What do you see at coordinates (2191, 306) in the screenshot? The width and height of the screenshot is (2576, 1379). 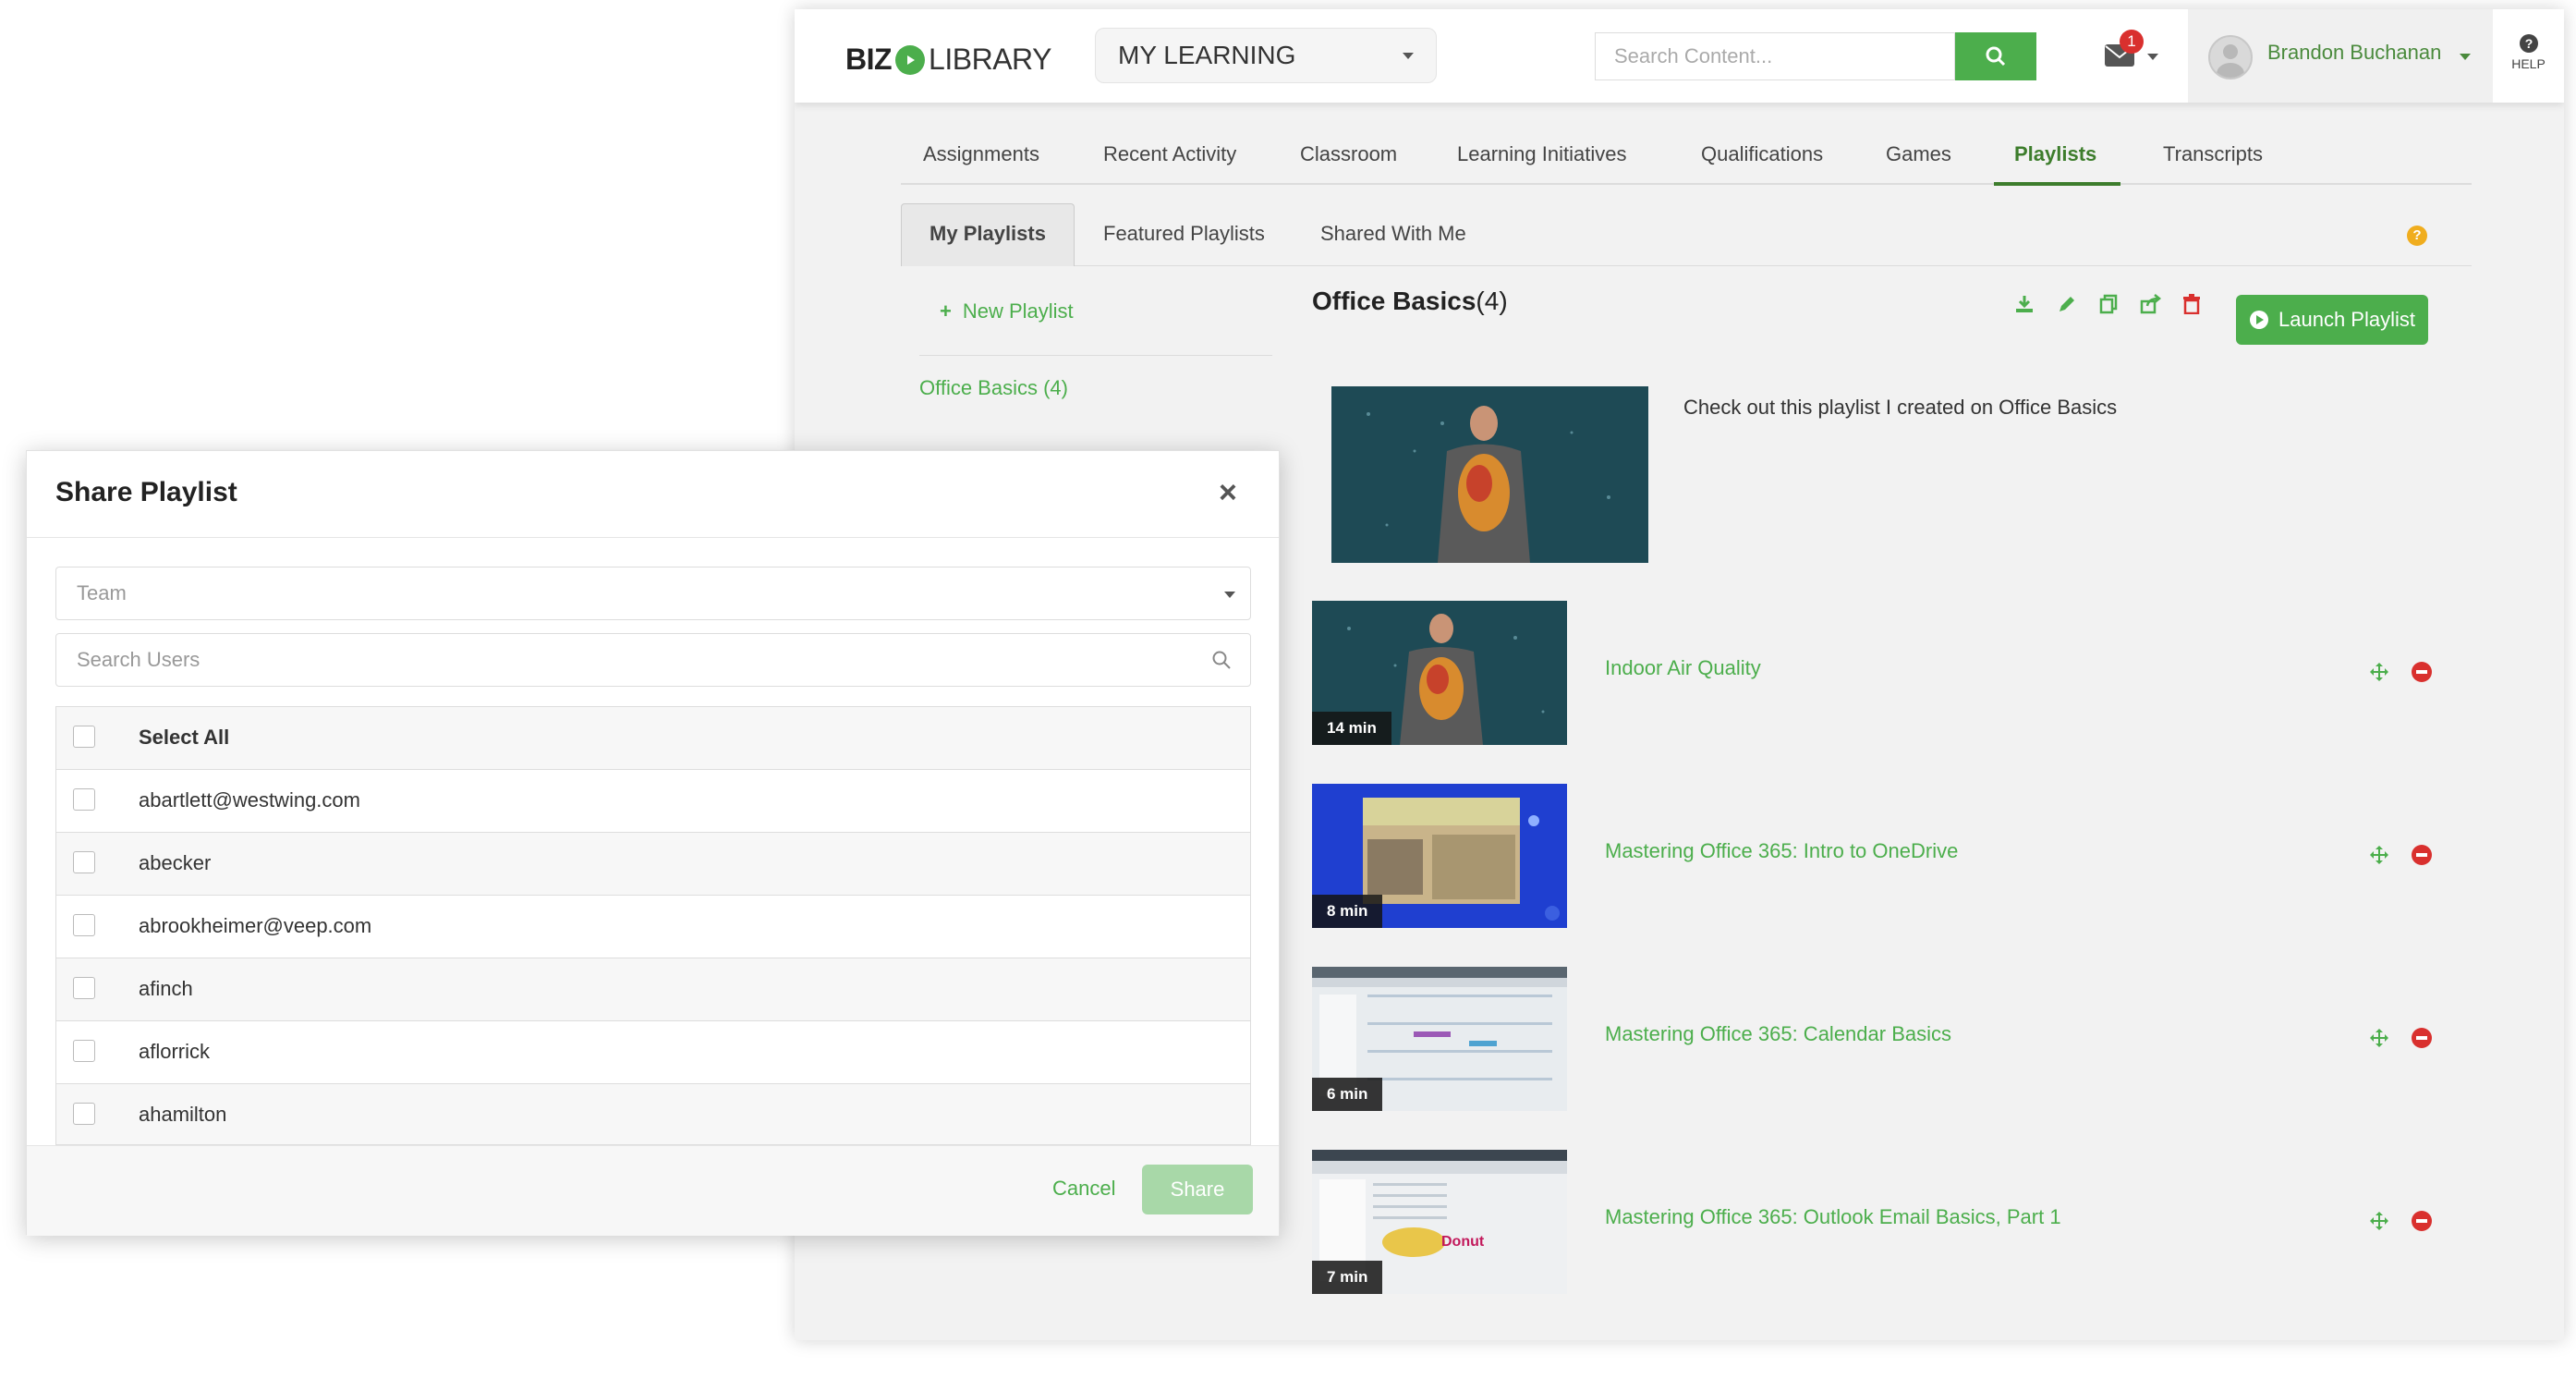 I see `trash-icon` at bounding box center [2191, 306].